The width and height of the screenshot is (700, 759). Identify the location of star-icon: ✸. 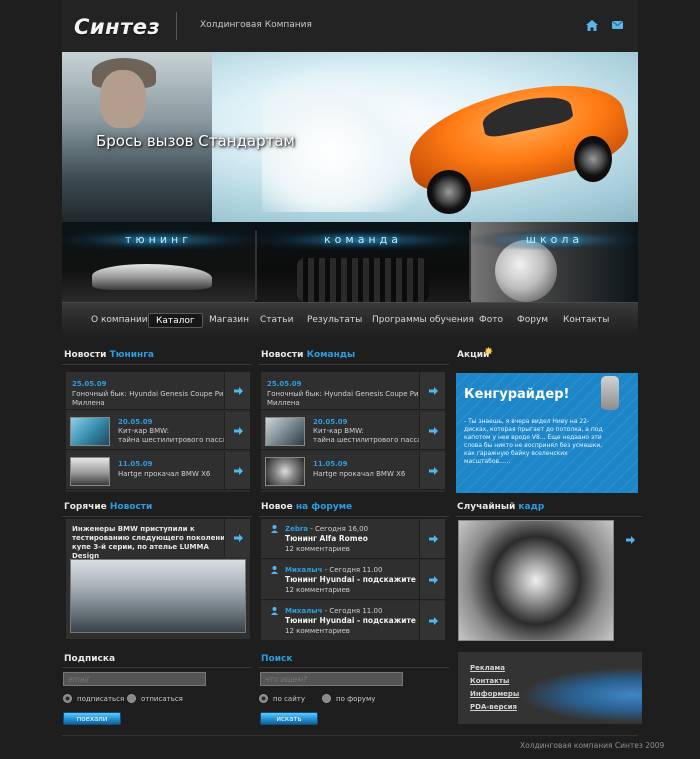
(489, 351).